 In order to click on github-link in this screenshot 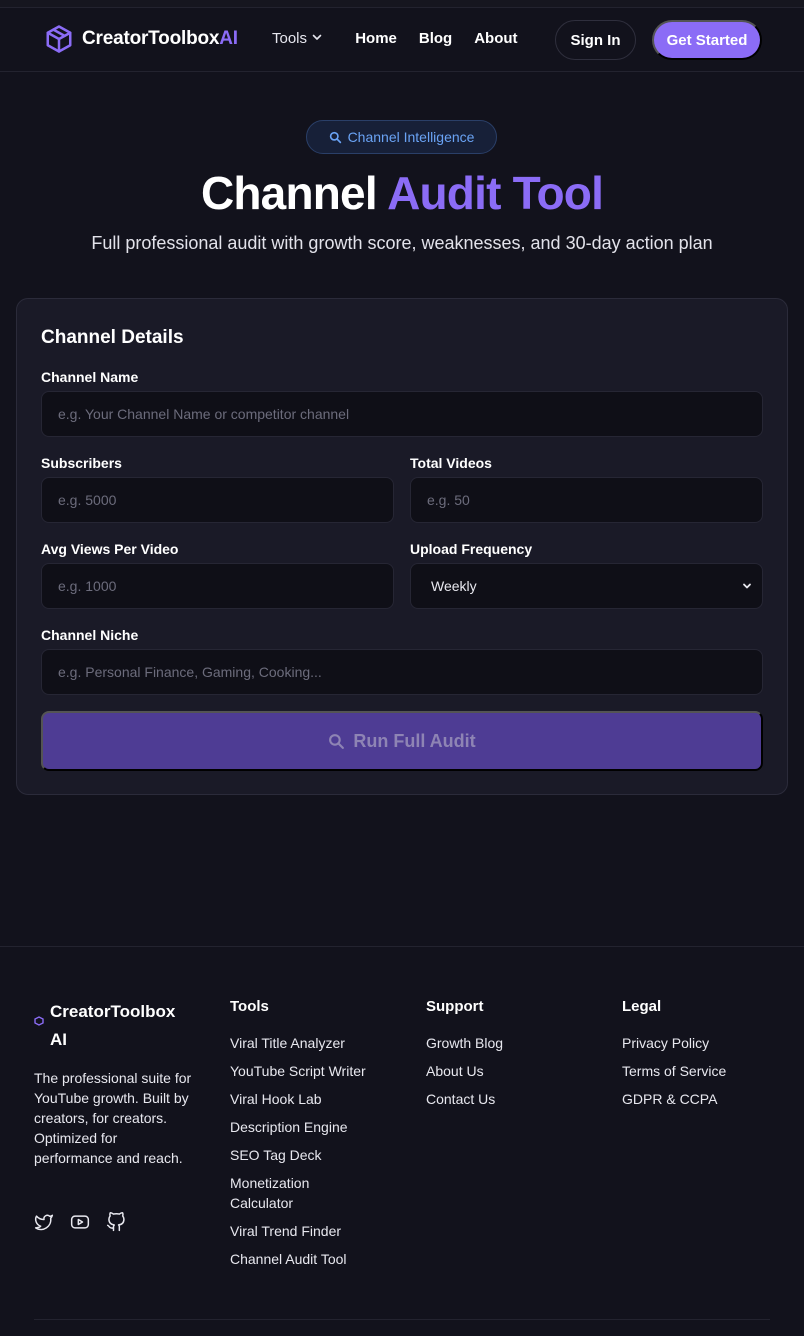, I will do `click(116, 1222)`.